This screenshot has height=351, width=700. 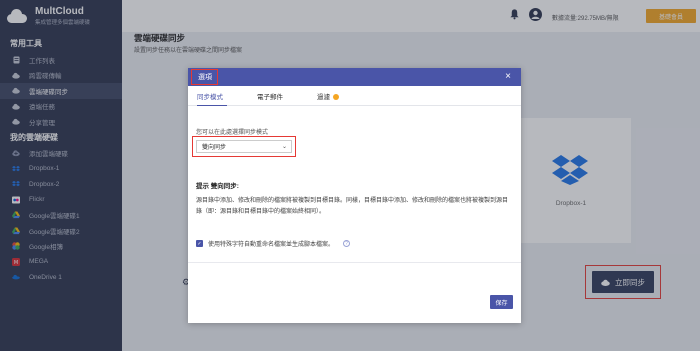 I want to click on highlight-box, so click(x=204, y=77).